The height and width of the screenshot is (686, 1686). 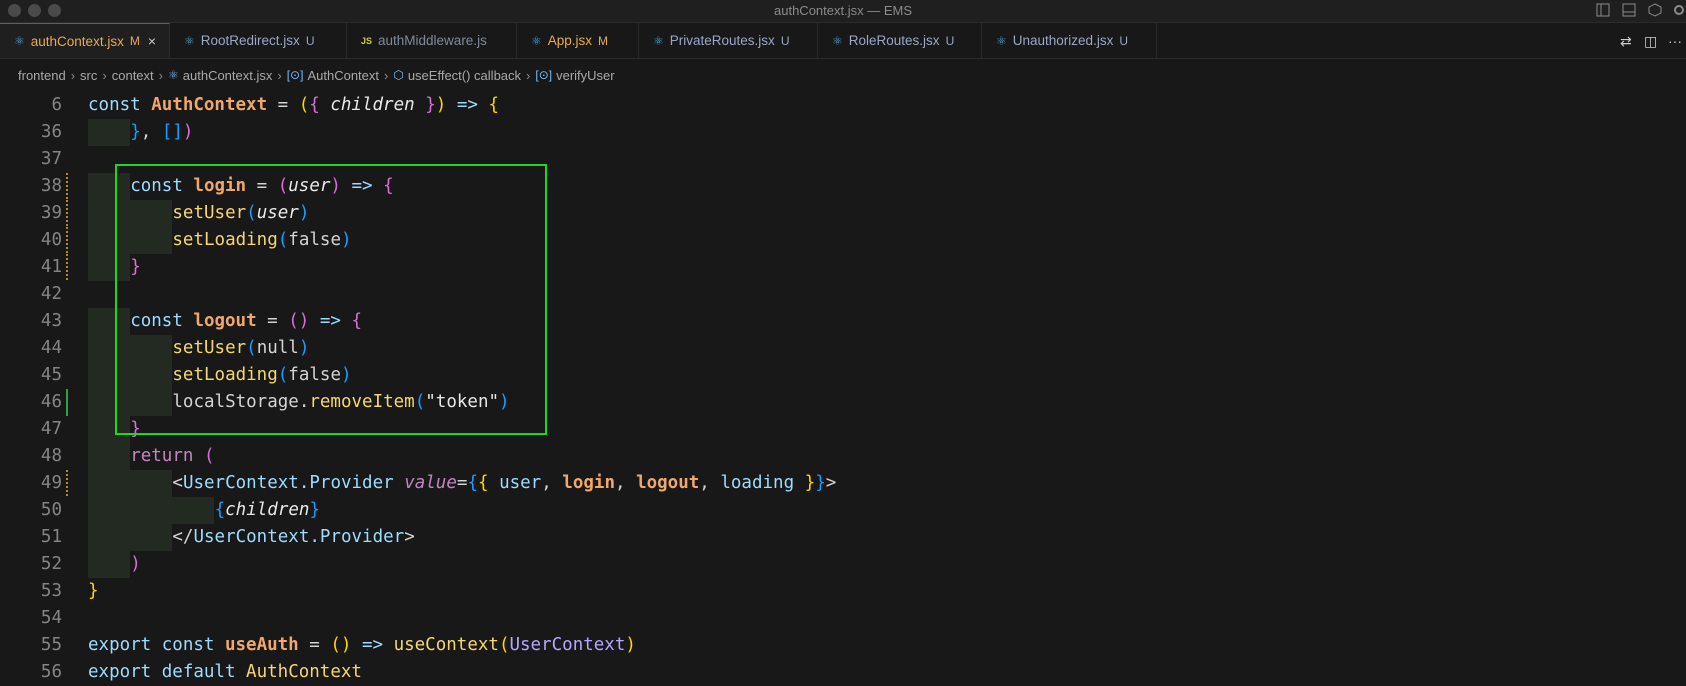 I want to click on tab-roleroutes: ⚛ RoleRoutes.jsx U, so click(x=900, y=40).